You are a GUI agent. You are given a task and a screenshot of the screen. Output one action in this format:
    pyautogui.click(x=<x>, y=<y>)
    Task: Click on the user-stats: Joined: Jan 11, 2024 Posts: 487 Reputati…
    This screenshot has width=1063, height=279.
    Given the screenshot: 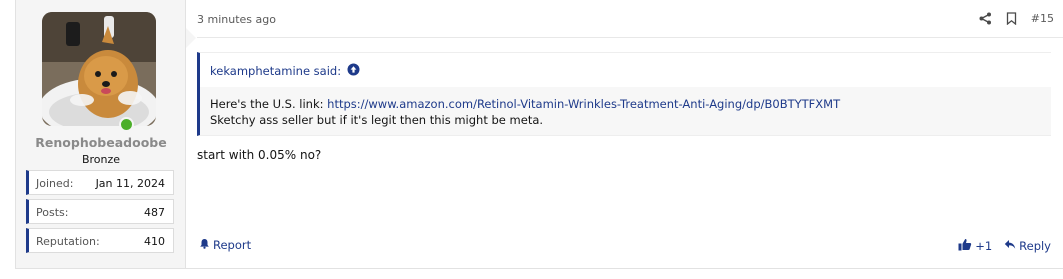 What is the action you would take?
    pyautogui.click(x=100, y=213)
    